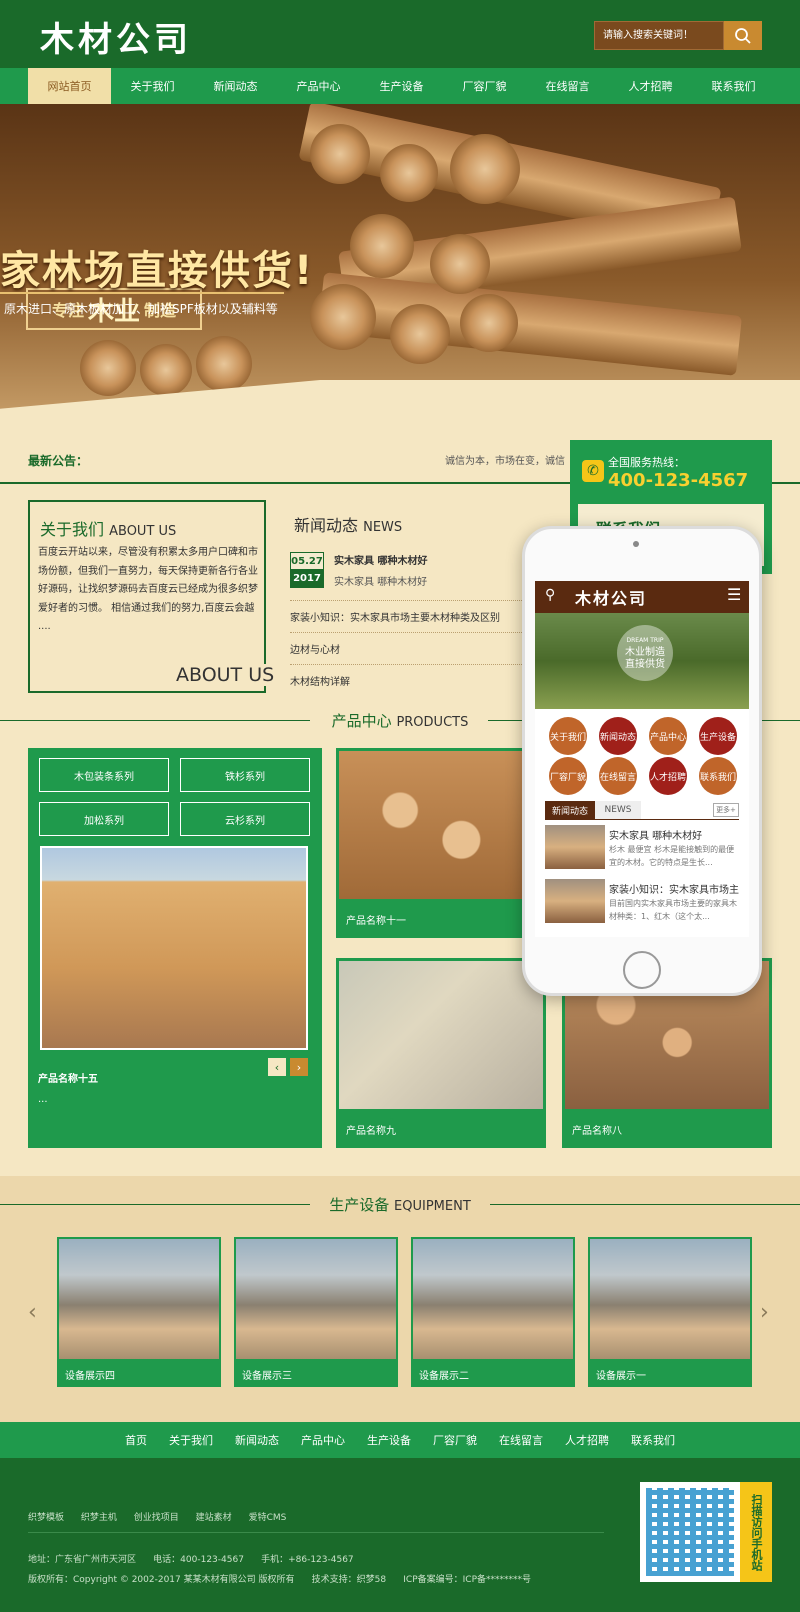 Image resolution: width=800 pixels, height=1612 pixels. Describe the element at coordinates (756, 1532) in the screenshot. I see `qr-label: 扫描访问手机站` at that location.